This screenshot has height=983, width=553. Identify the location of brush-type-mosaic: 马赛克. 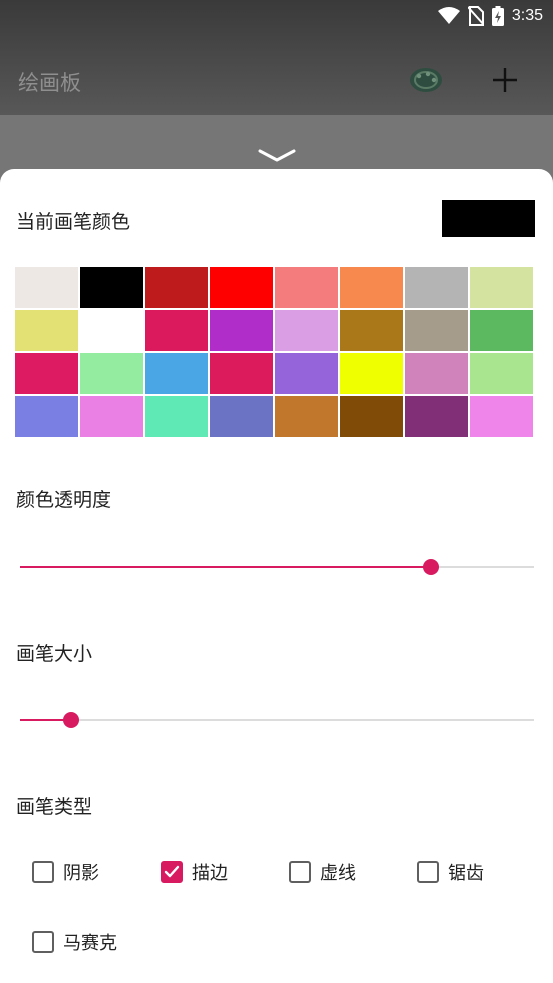
(74, 942).